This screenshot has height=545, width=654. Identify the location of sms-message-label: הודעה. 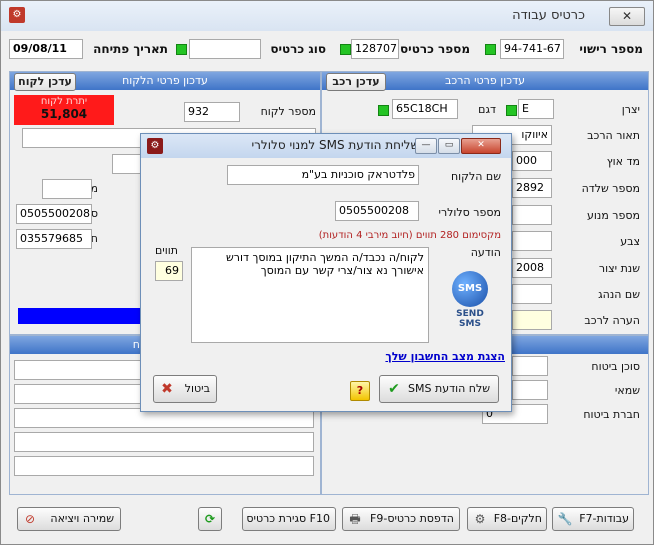
(485, 252).